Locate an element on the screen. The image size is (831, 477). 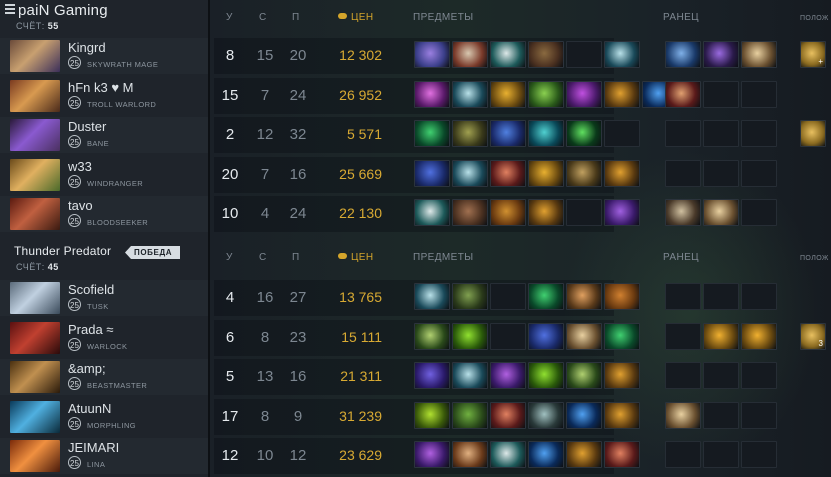
player-card: Duster 25 BANE is located at coordinates (104, 135).